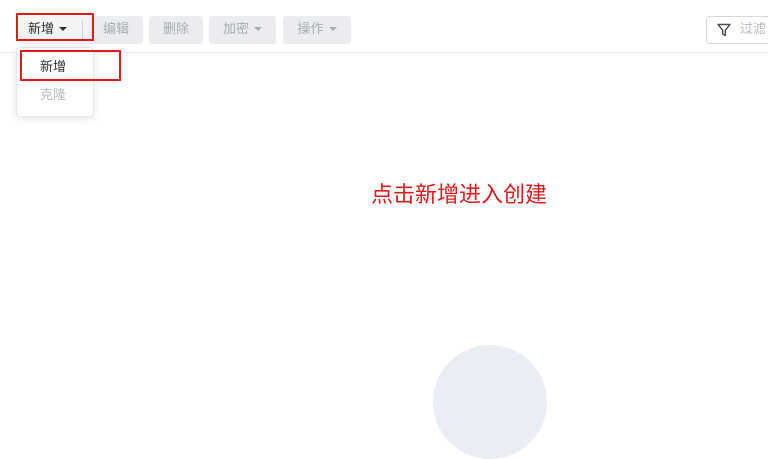 Image resolution: width=768 pixels, height=459 pixels. Describe the element at coordinates (490, 402) in the screenshot. I see `empty-state-illustration` at that location.